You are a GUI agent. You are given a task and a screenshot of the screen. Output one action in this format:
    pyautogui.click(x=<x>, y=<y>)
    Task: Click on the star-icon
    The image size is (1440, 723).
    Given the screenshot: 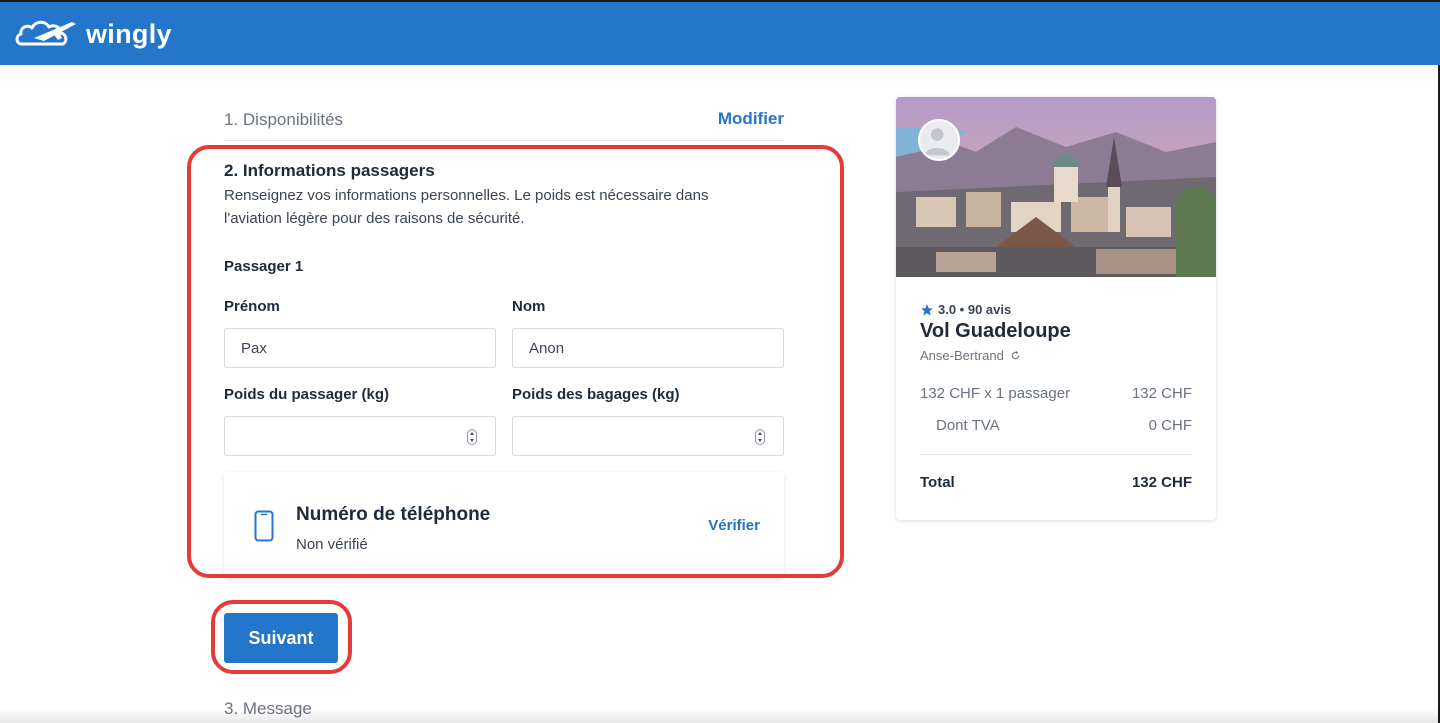 What is the action you would take?
    pyautogui.click(x=927, y=309)
    